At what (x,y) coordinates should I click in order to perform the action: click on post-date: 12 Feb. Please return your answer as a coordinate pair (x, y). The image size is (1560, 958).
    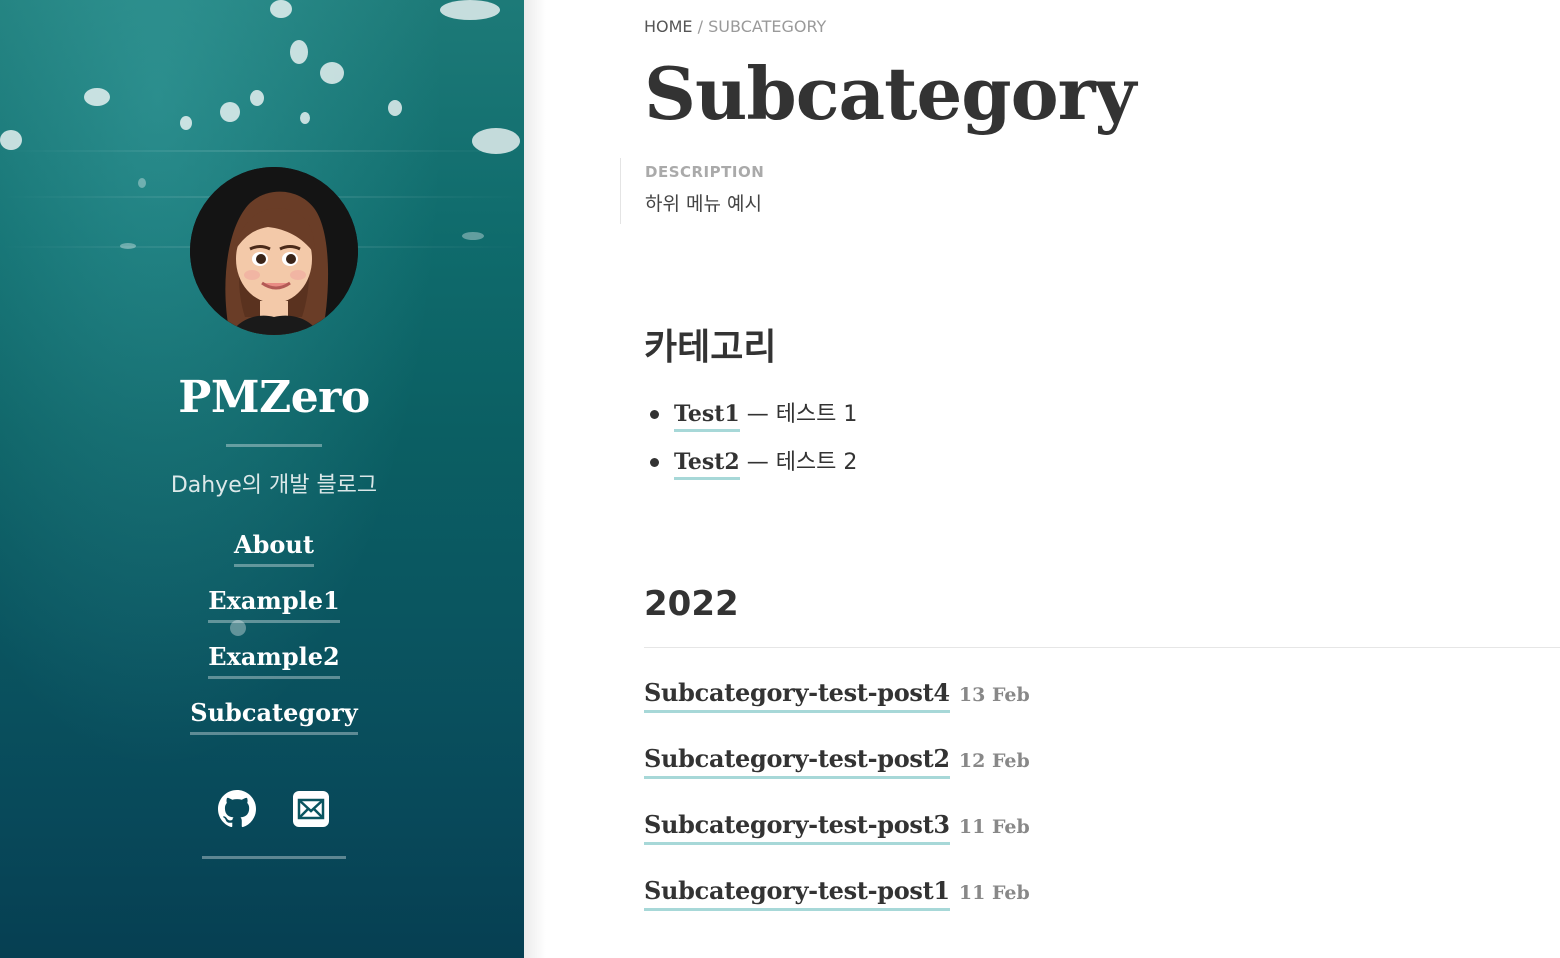
    Looking at the image, I should click on (994, 761).